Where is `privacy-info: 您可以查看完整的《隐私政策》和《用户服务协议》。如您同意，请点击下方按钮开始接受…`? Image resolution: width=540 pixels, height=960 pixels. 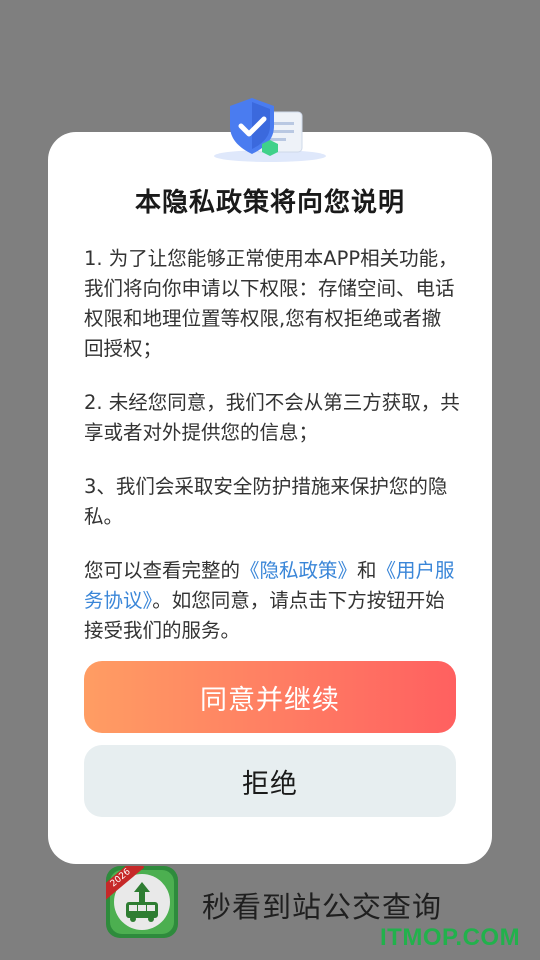 privacy-info: 您可以查看完整的《隐私政策》和《用户服务协议》。如您同意，请点击下方按钮开始接受… is located at coordinates (272, 601).